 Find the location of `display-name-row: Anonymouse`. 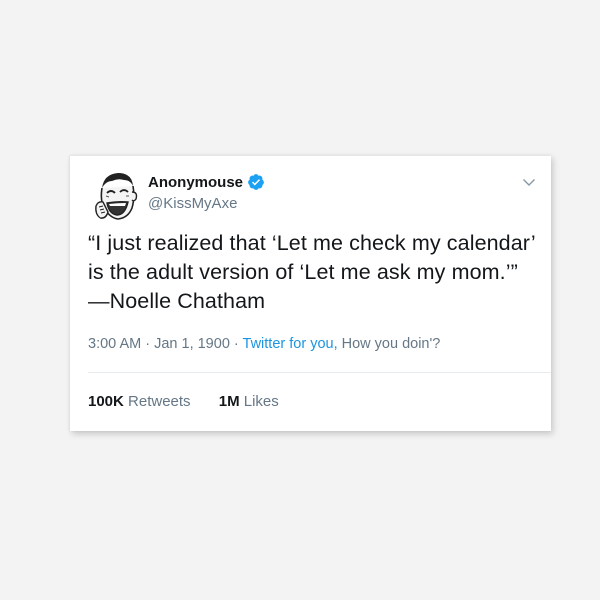

display-name-row: Anonymouse is located at coordinates (206, 182).